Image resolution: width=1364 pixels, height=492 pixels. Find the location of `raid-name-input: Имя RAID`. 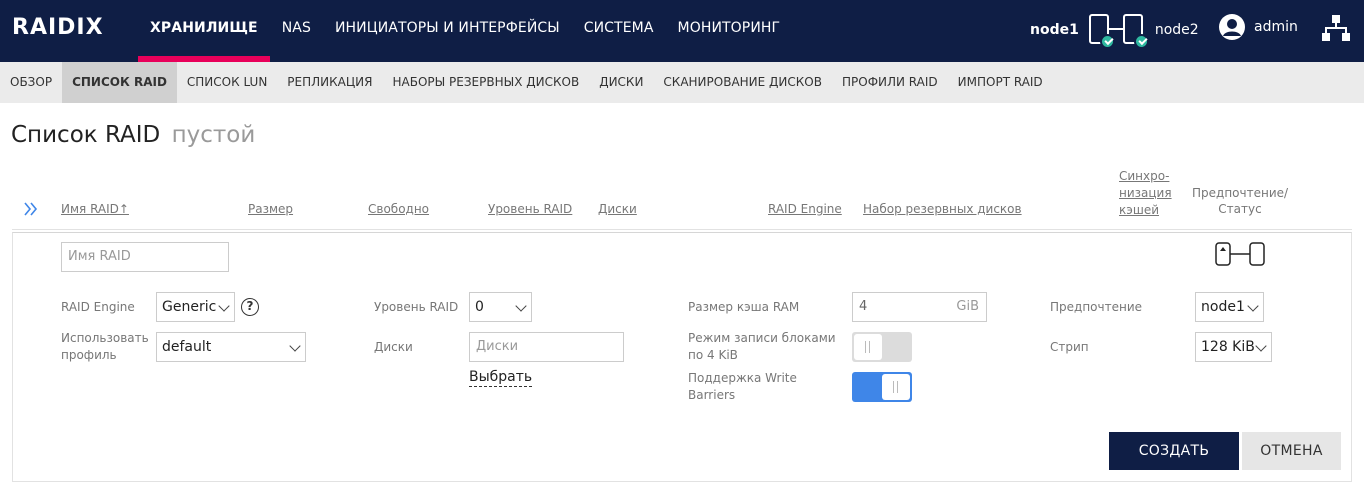

raid-name-input: Имя RAID is located at coordinates (145, 257).